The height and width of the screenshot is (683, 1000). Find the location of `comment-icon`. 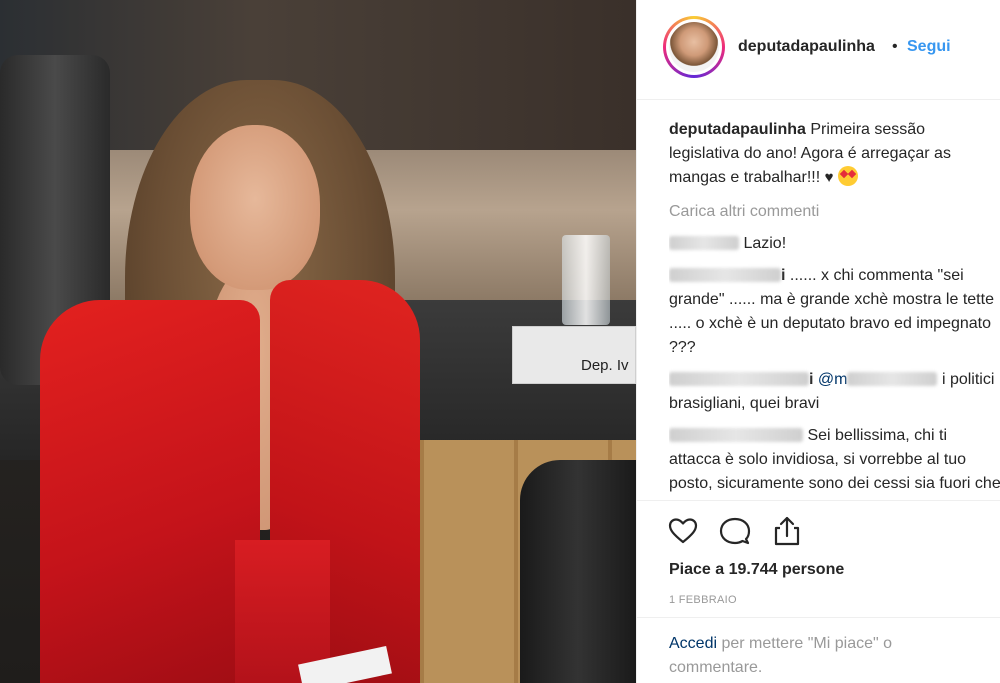

comment-icon is located at coordinates (735, 531).